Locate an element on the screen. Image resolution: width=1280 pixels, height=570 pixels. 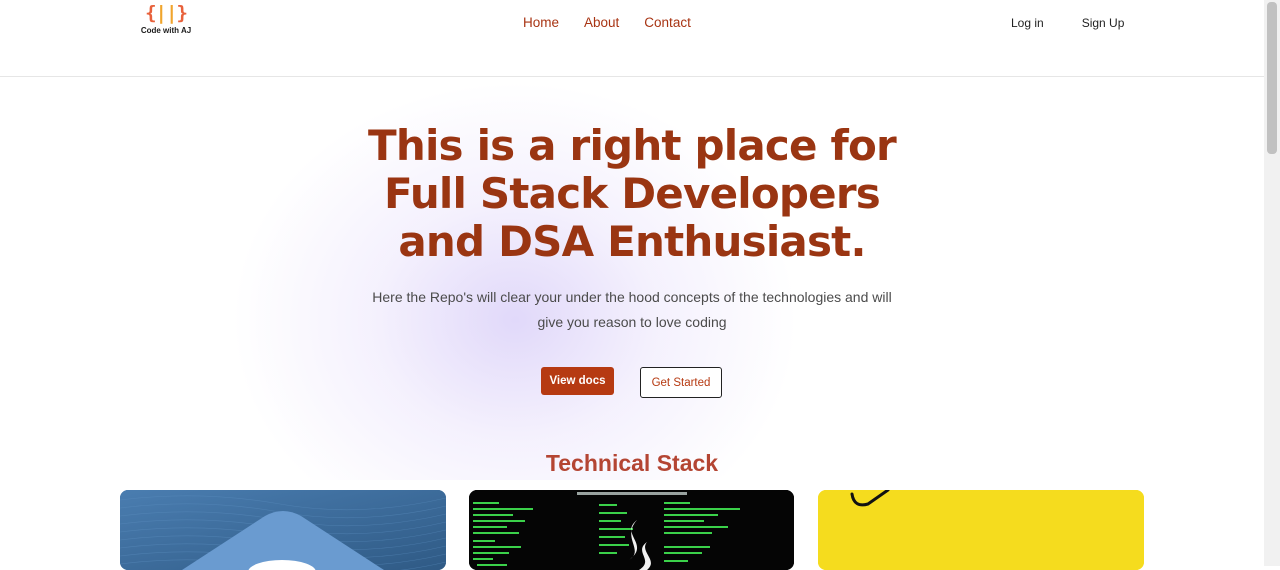
hero-subtitle-line-2: give you reason to love coding is located at coordinates (632, 322).